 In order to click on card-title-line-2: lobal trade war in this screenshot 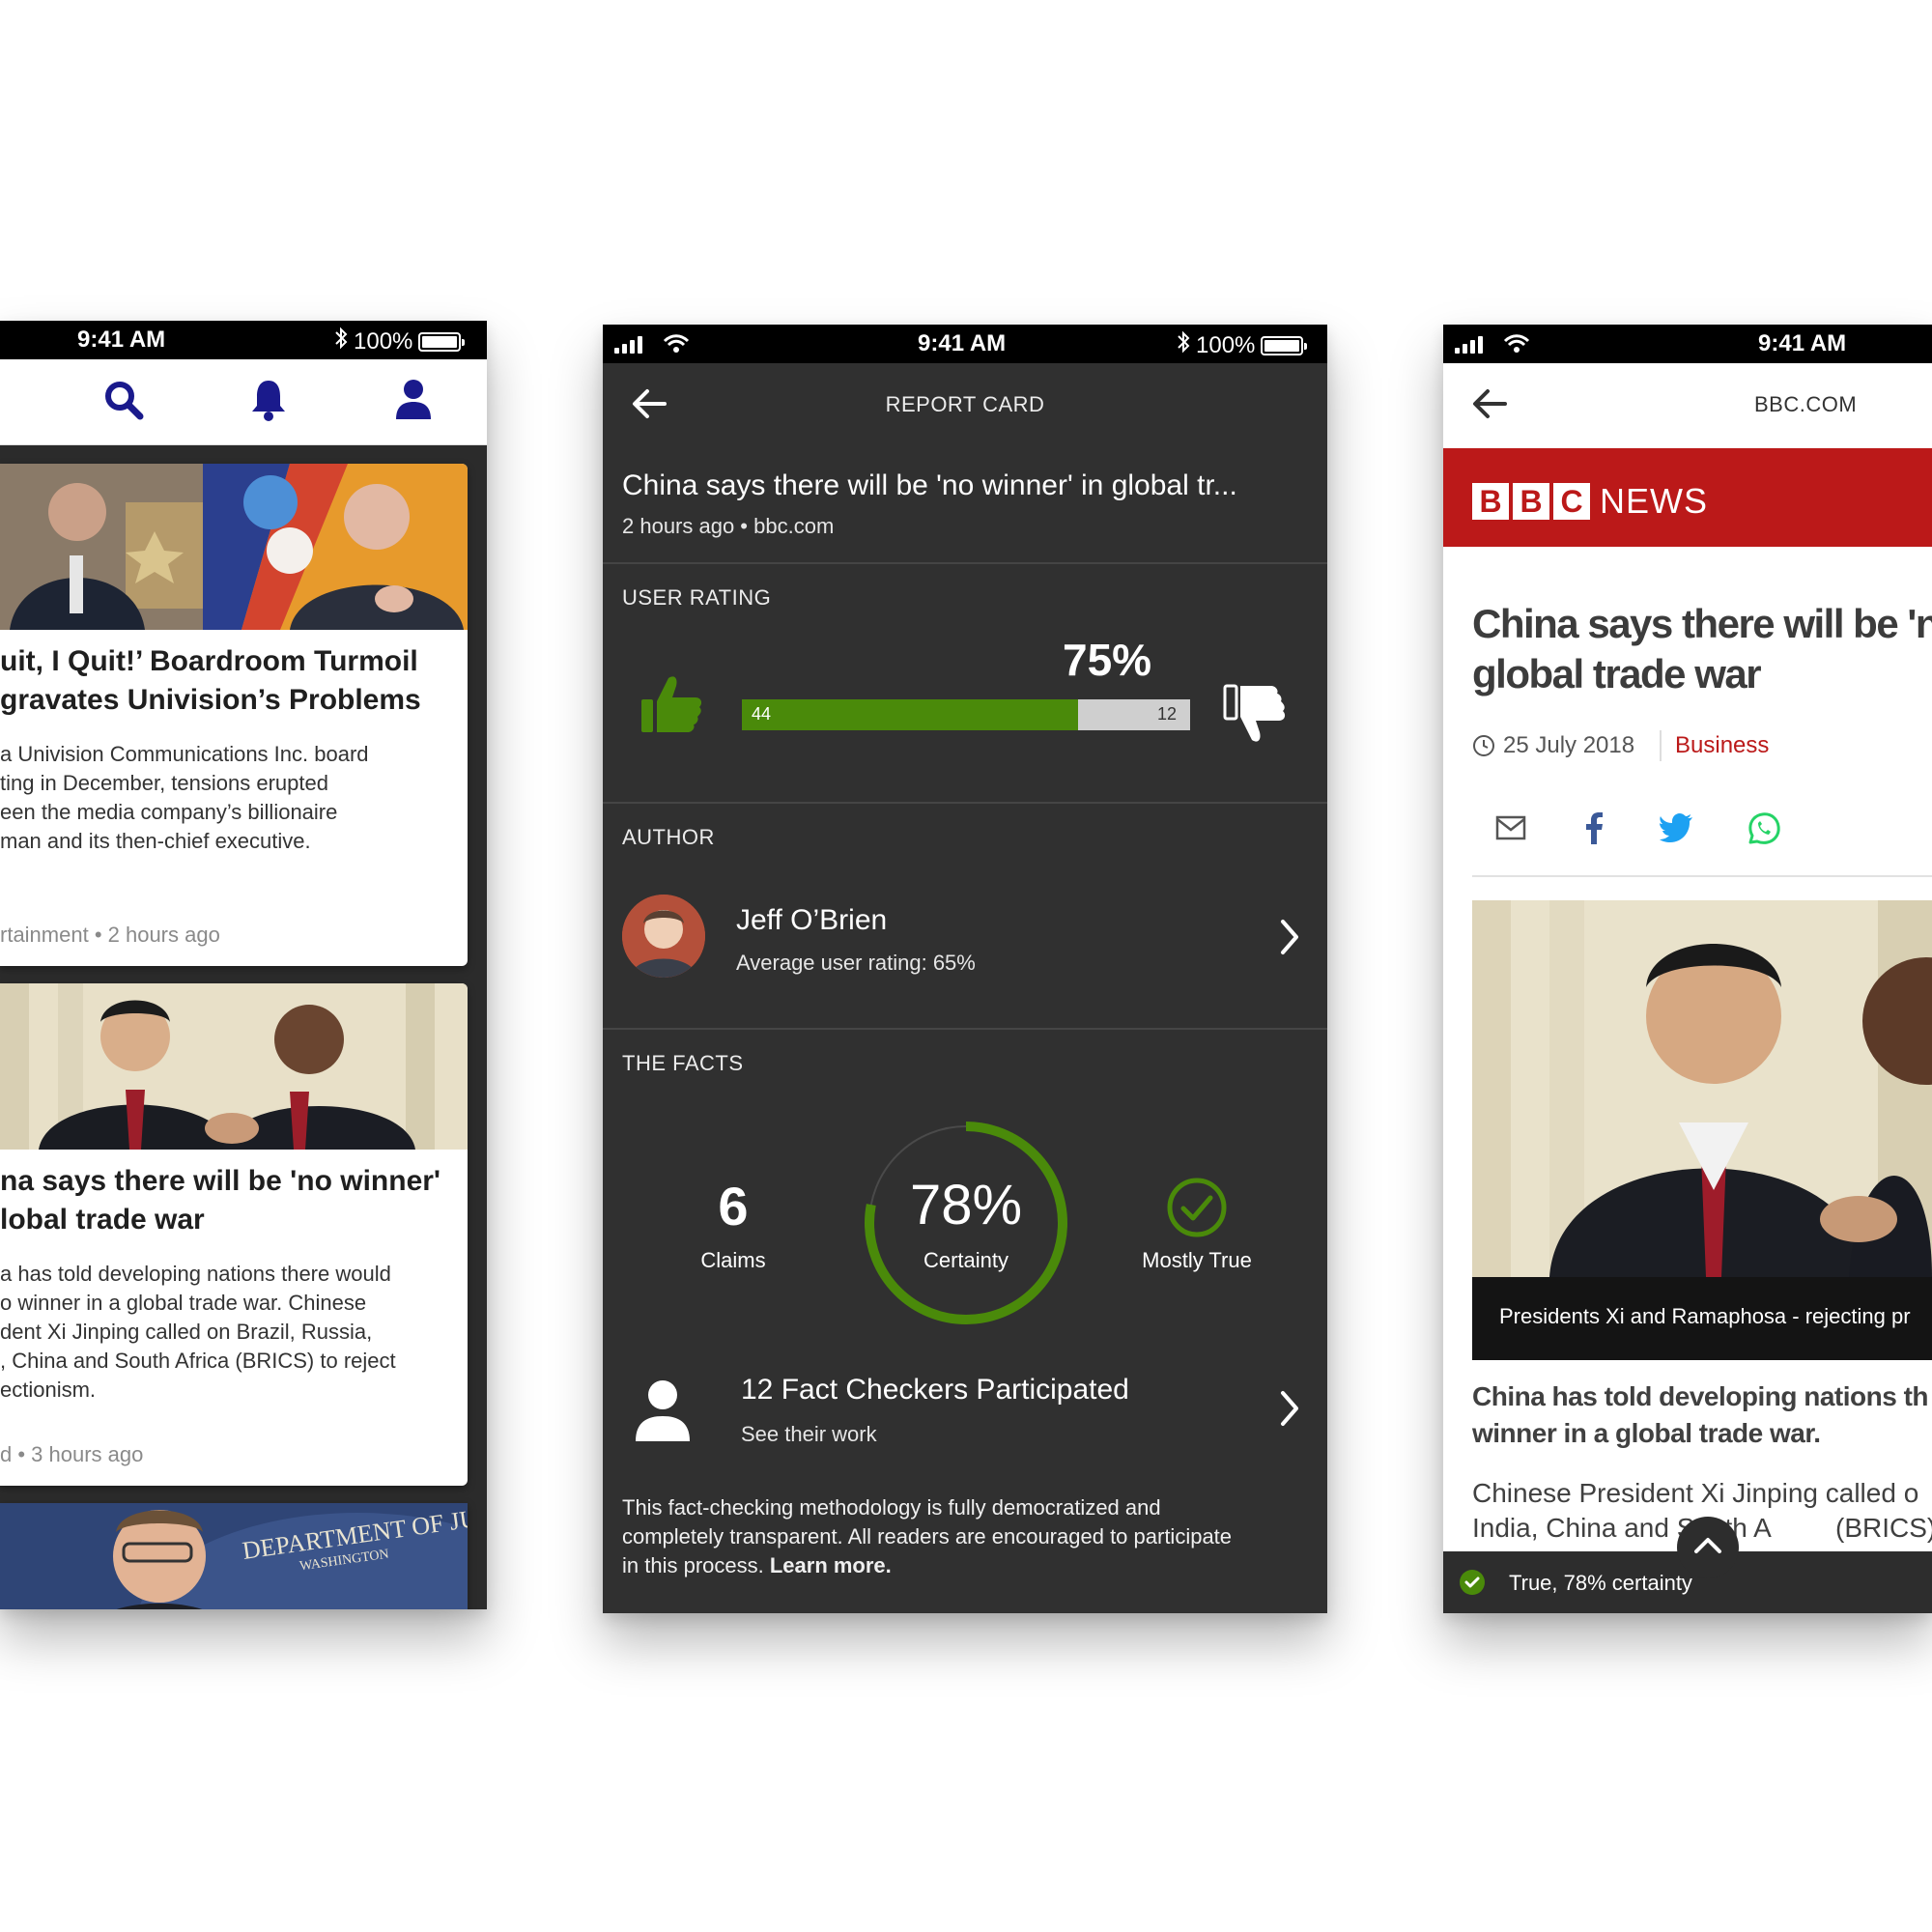, I will do `click(102, 1220)`.